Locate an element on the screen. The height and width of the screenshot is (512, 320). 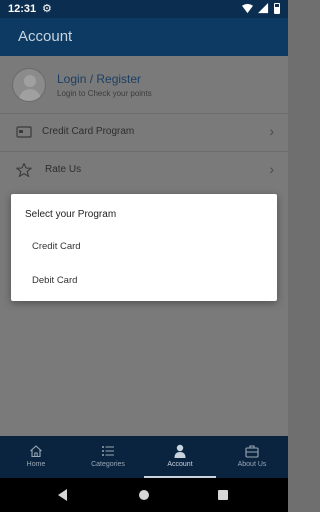
person-icon is located at coordinates (180, 451).